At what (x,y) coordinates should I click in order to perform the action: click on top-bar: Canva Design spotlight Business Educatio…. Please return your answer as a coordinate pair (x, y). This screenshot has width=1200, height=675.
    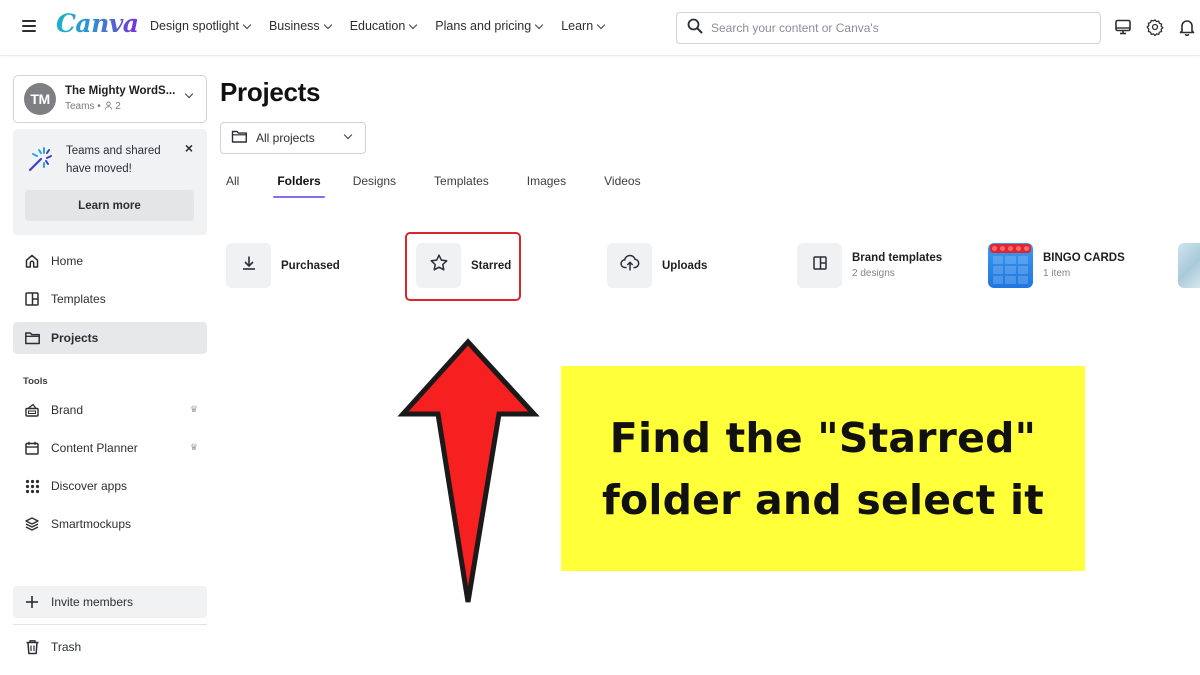
    Looking at the image, I should click on (600, 28).